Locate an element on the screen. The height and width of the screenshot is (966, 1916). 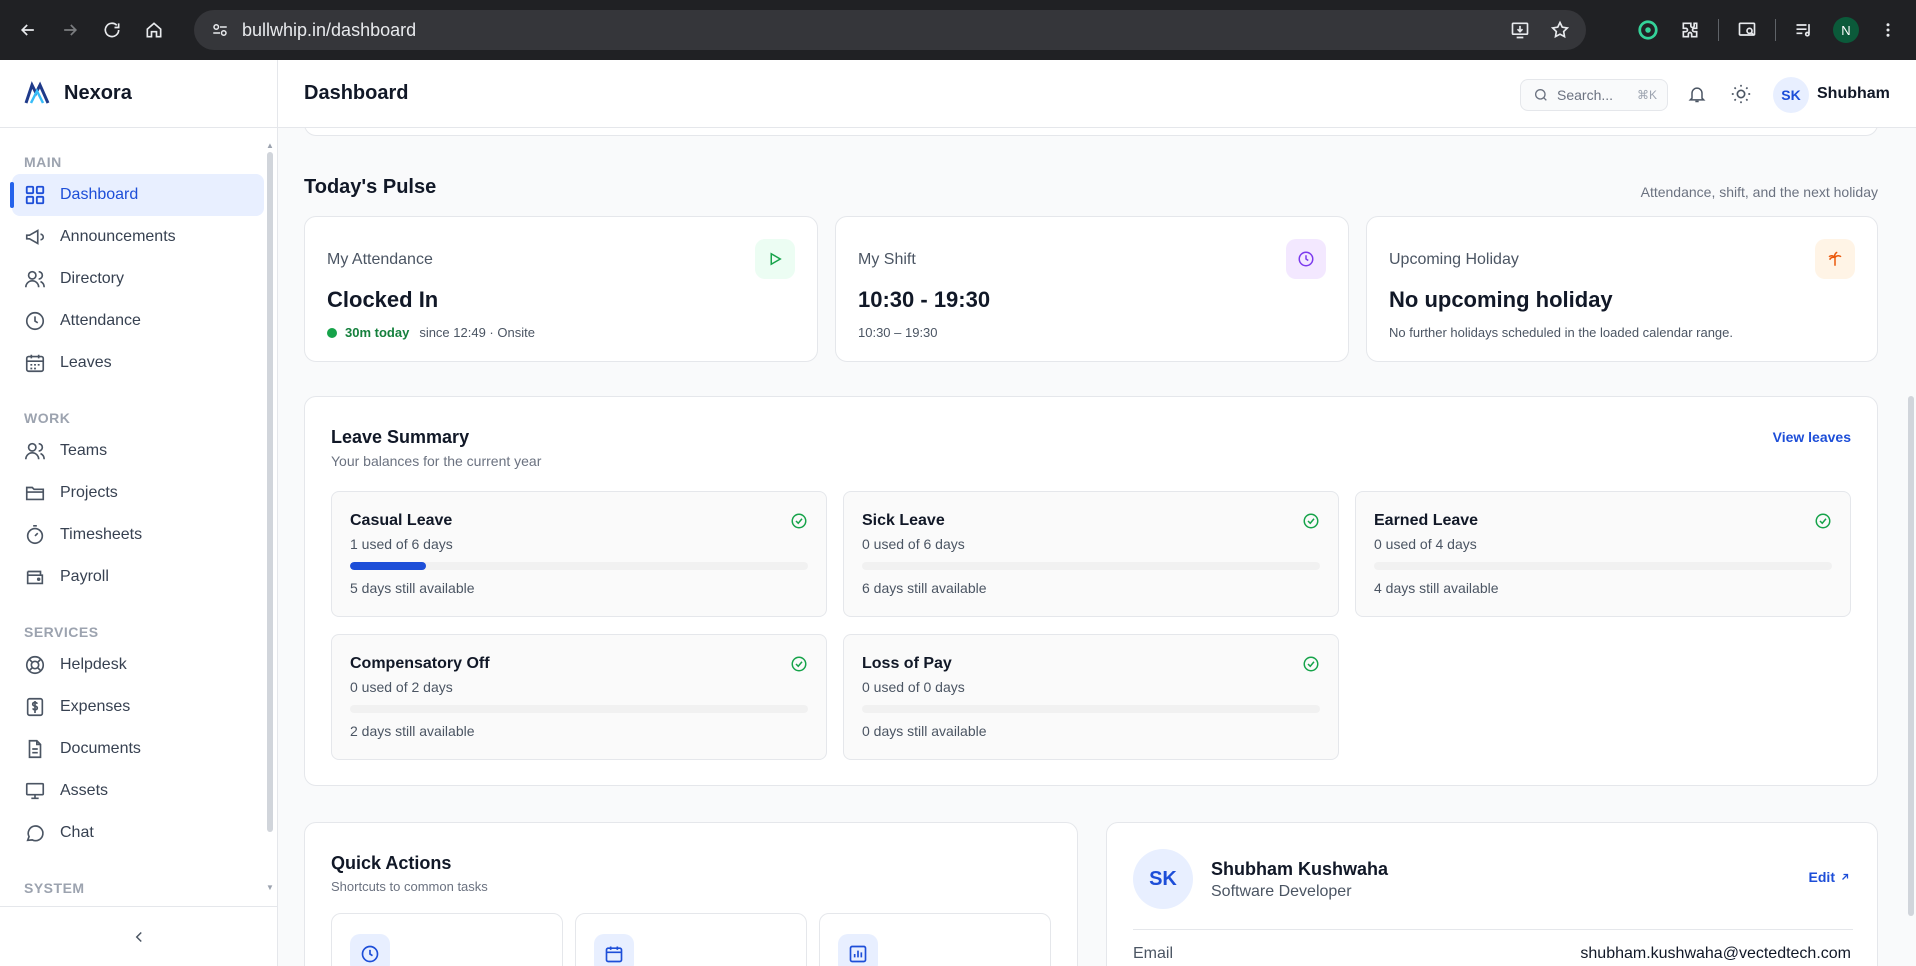
home-icon is located at coordinates (154, 30).